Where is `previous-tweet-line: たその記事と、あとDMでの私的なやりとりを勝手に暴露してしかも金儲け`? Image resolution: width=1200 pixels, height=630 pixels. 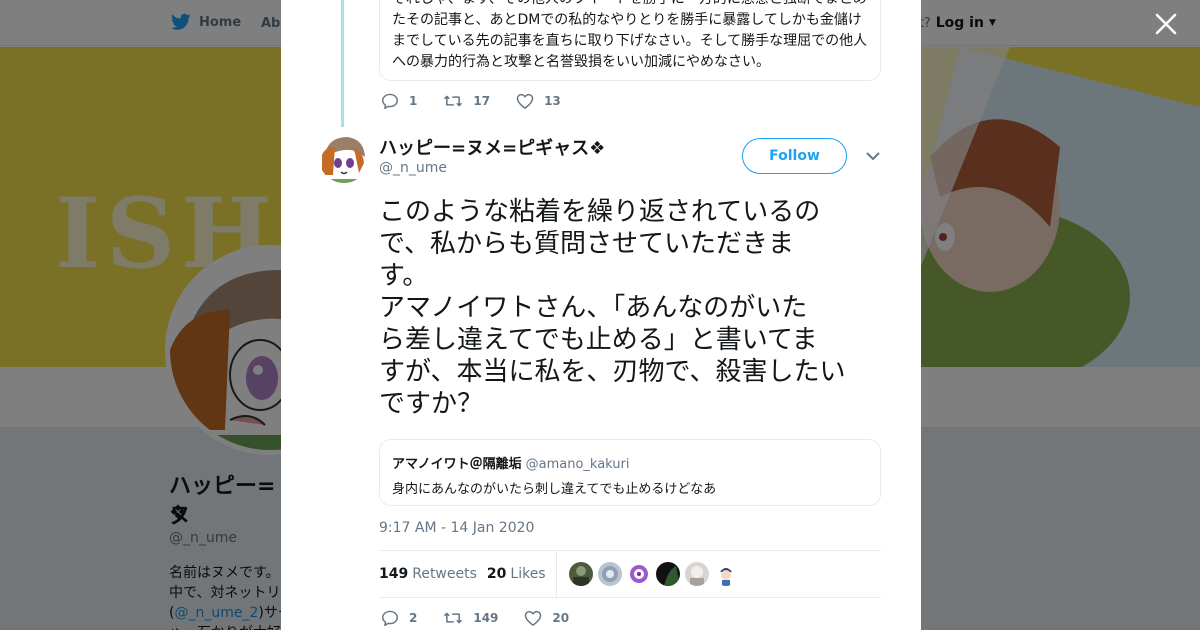 previous-tweet-line: たその記事と、あとDMでの私的なやりとりを勝手に暴露してしかも金儲け is located at coordinates (627, 20).